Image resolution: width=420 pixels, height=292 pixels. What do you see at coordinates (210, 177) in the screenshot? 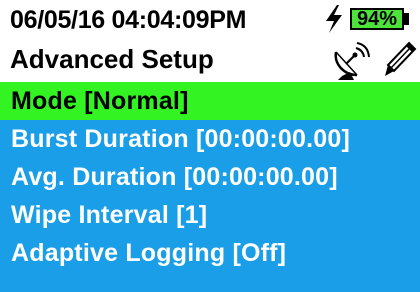
I see `menu-item-avg-duration: Avg. Duration [00:00:00.00]` at bounding box center [210, 177].